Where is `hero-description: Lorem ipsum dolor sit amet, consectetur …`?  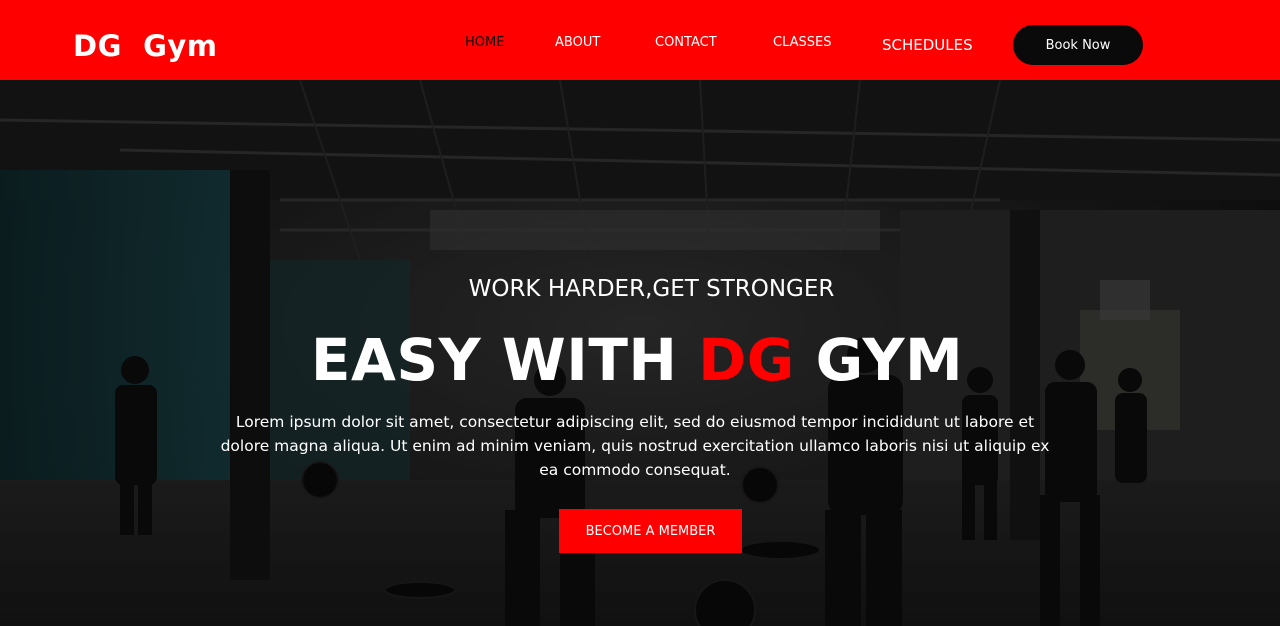 hero-description: Lorem ipsum dolor sit amet, consectetur … is located at coordinates (635, 446).